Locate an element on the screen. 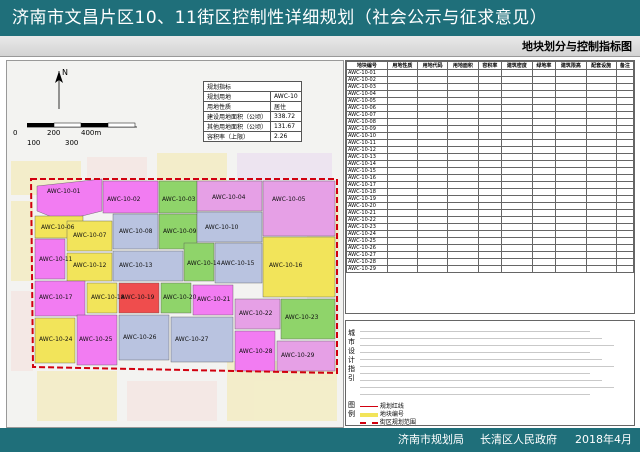 Image resolution: width=640 pixels, height=452 pixels. parcel-label: AWC-10-26 is located at coordinates (140, 337).